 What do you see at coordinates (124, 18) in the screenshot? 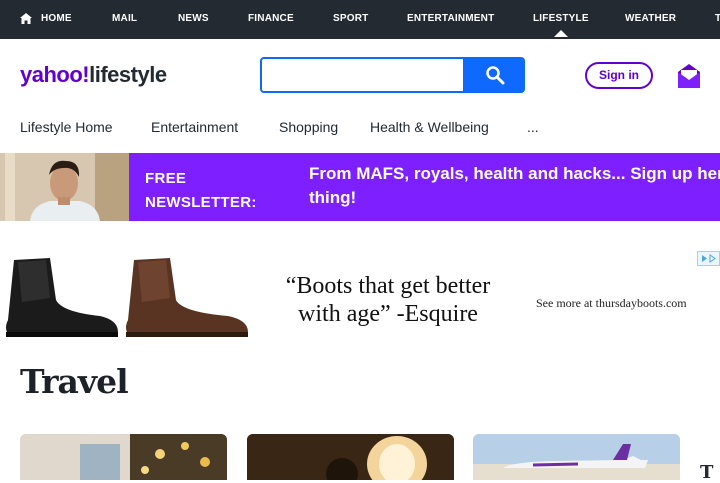
I see `topnav-mail: MAIL` at bounding box center [124, 18].